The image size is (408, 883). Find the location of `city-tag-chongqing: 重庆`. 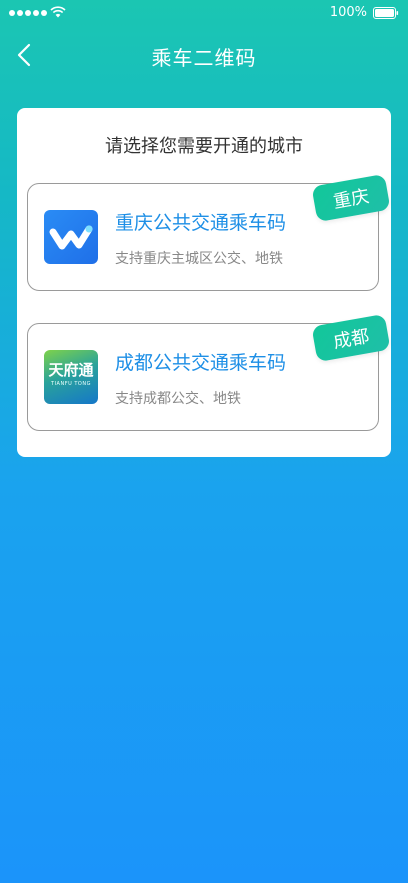

city-tag-chongqing: 重庆 is located at coordinates (351, 198).